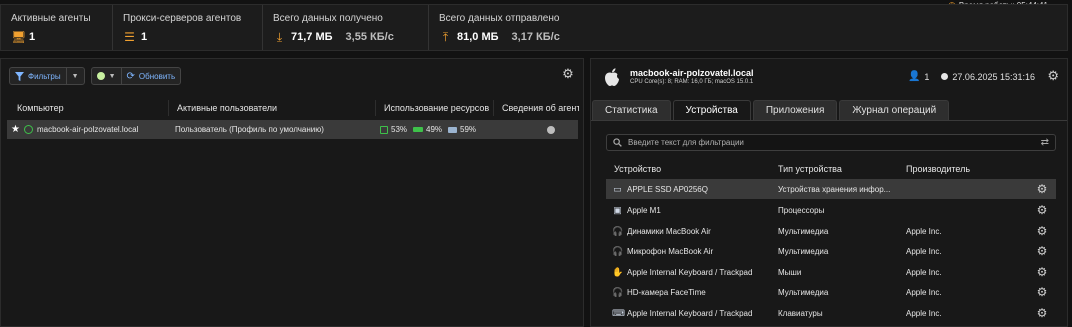  I want to click on users-count: 1, so click(927, 76).